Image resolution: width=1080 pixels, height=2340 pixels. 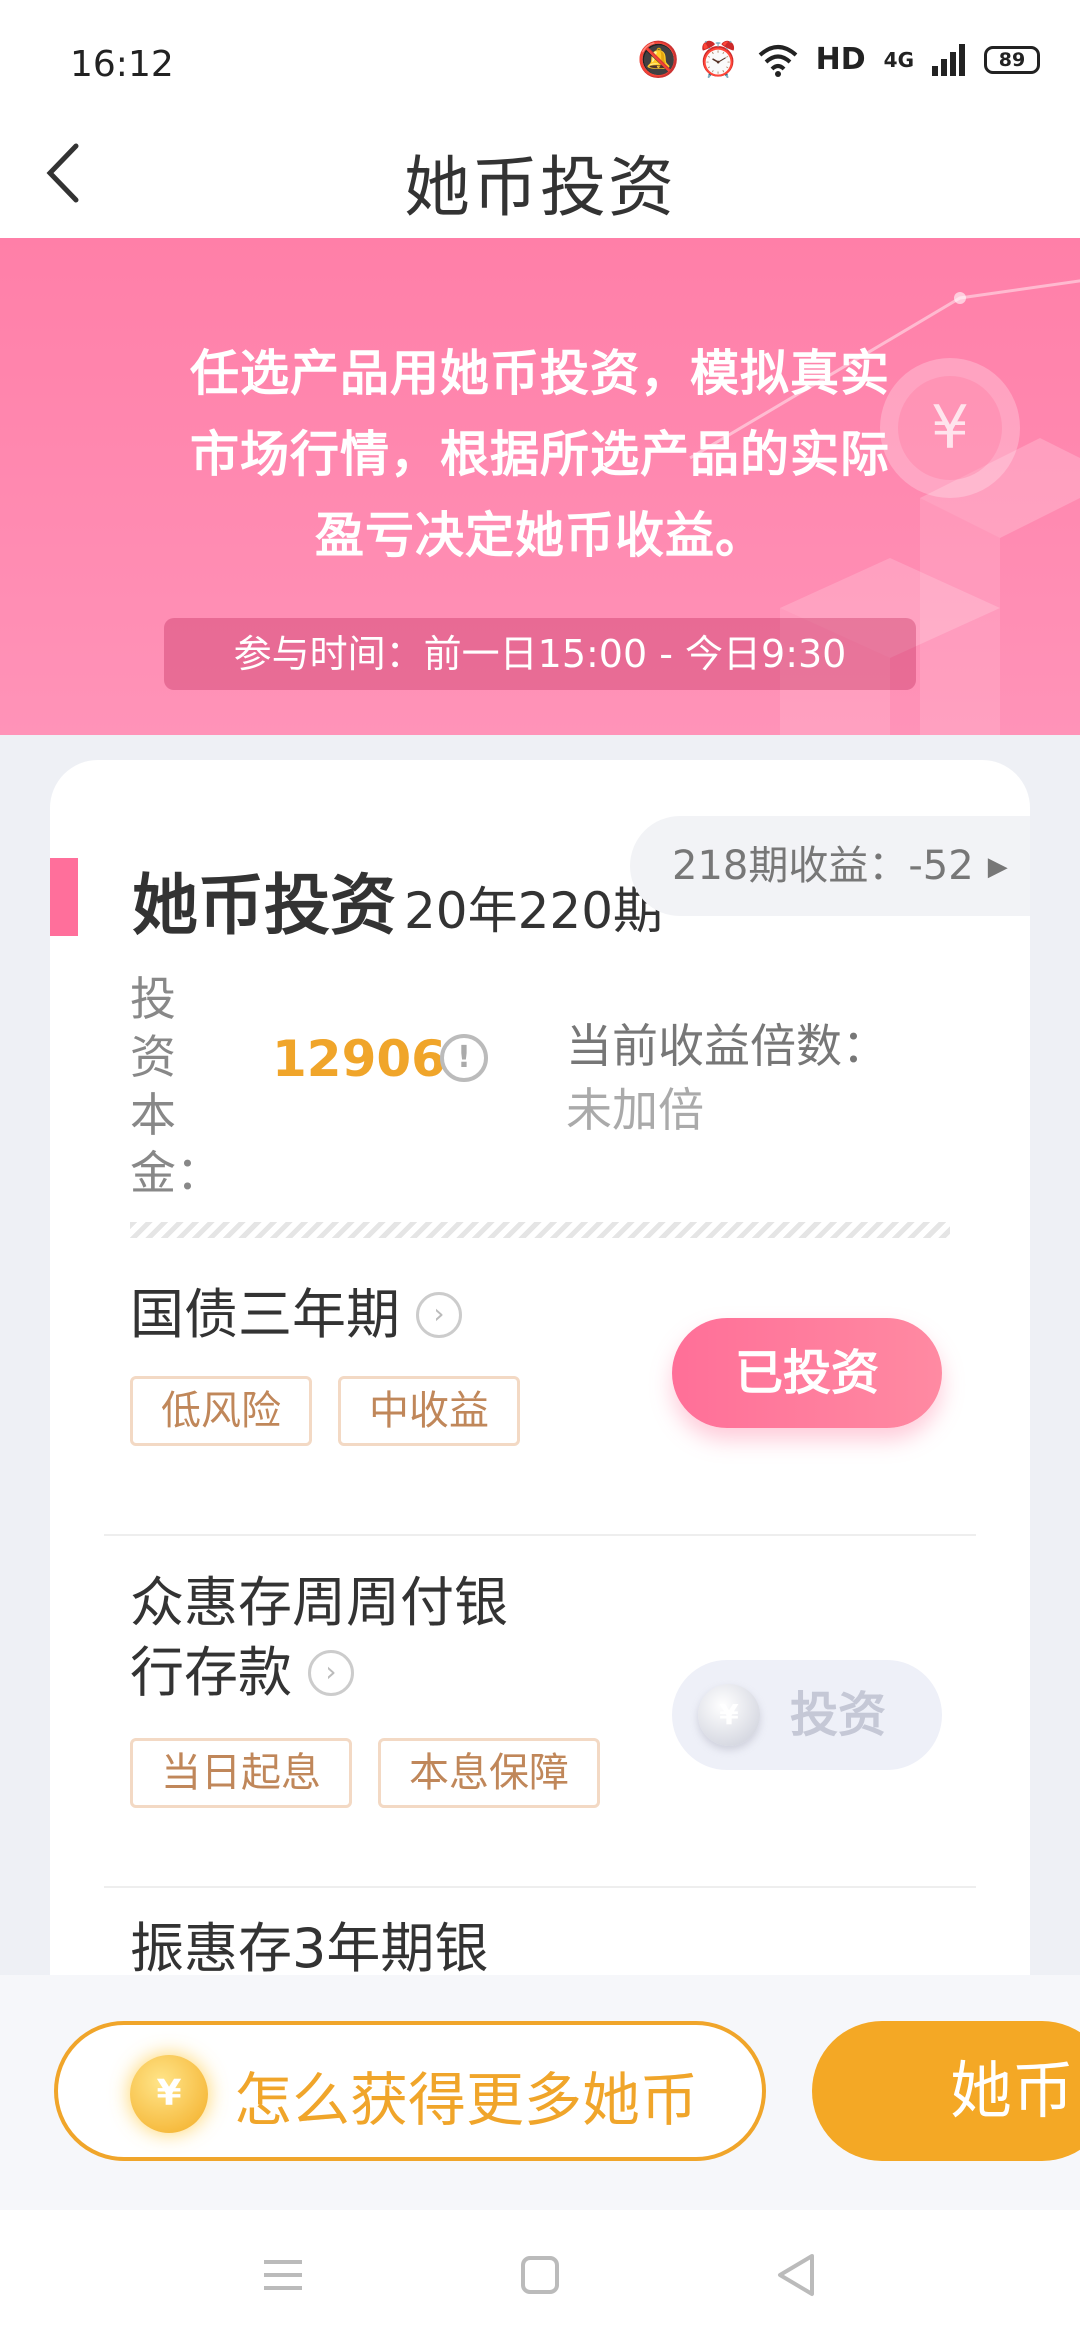 I want to click on product-name: 国债三年期 ›, so click(x=296, y=1315).